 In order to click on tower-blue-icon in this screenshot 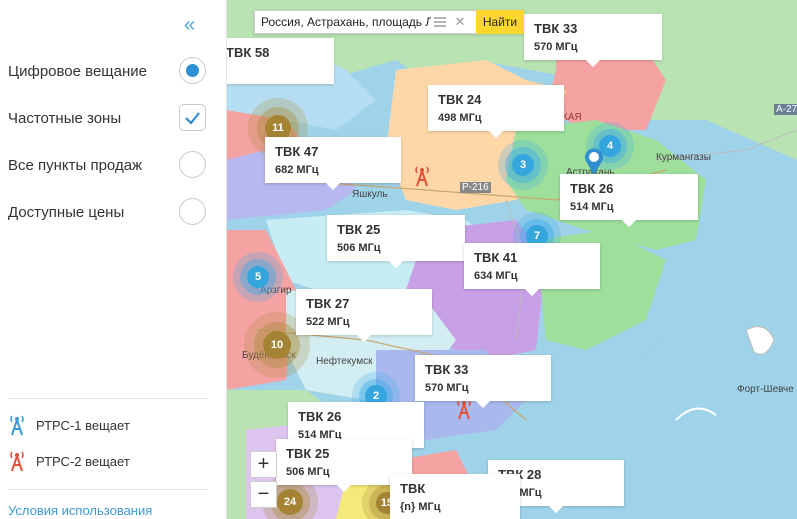, I will do `click(17, 425)`.